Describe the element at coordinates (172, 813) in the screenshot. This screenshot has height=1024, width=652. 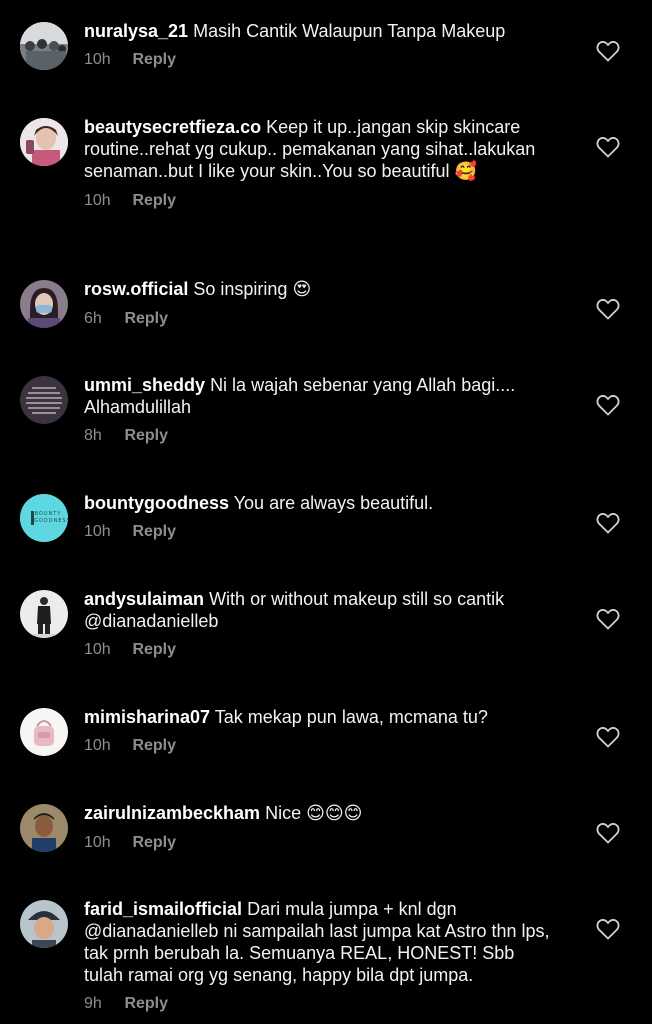
I see `comment-username: zairulnizambeckham` at that location.